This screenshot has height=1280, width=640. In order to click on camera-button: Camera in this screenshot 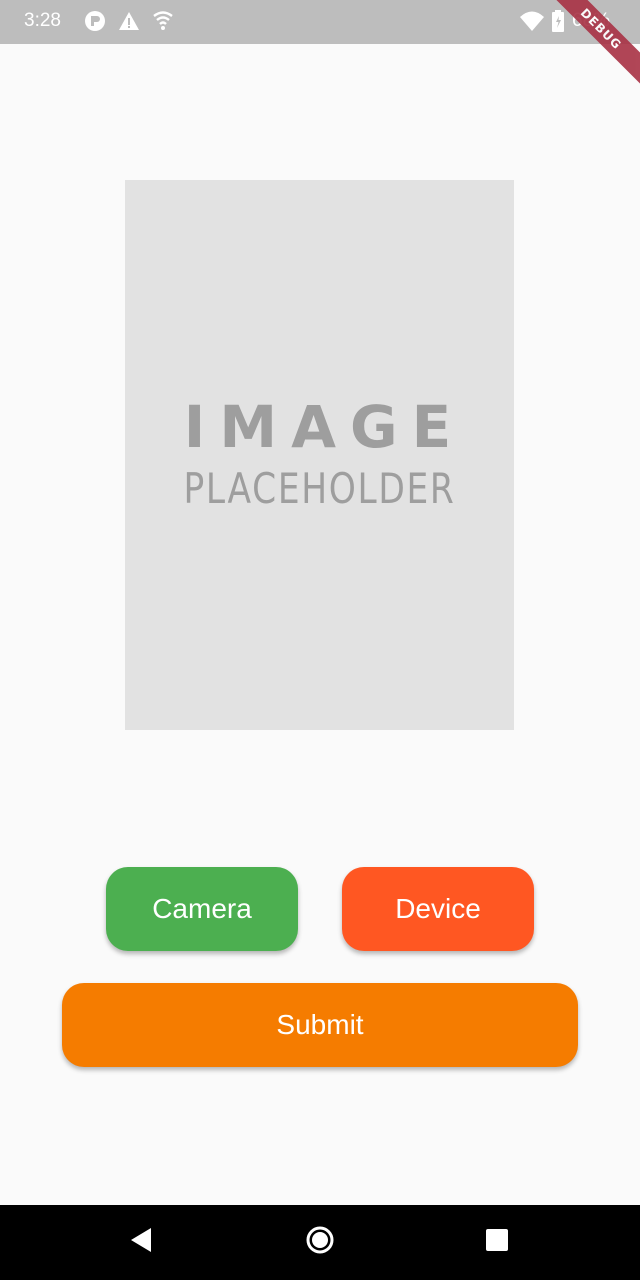, I will do `click(202, 909)`.